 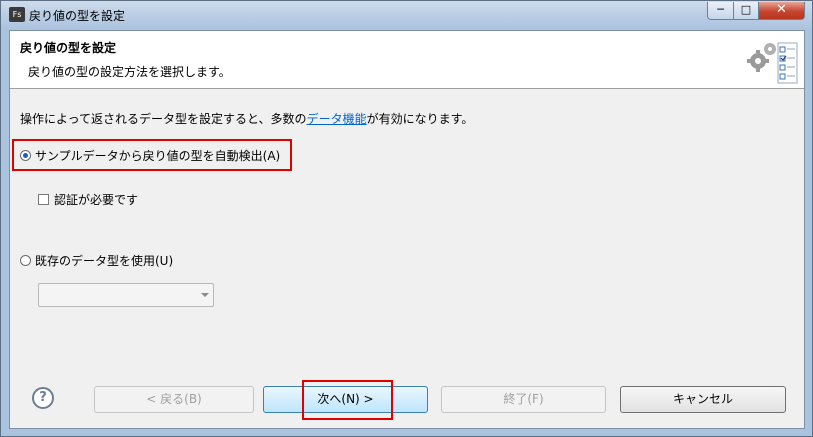 What do you see at coordinates (129, 72) in the screenshot?
I see `banner-description: 戻り値の型の設定方法を選択します。` at bounding box center [129, 72].